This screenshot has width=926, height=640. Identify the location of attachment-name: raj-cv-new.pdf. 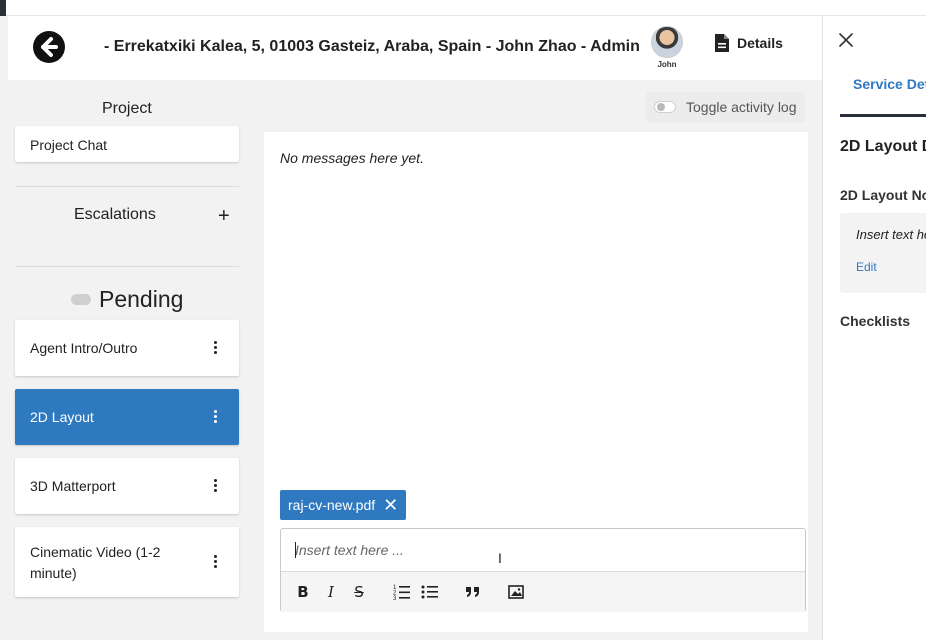
(332, 505).